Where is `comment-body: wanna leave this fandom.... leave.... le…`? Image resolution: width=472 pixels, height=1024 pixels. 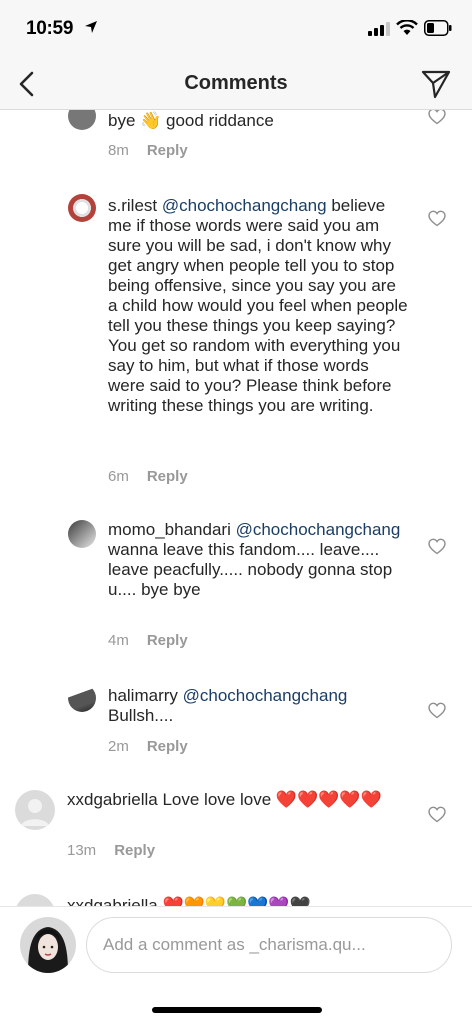 comment-body: wanna leave this fandom.... leave.... le… is located at coordinates (250, 569).